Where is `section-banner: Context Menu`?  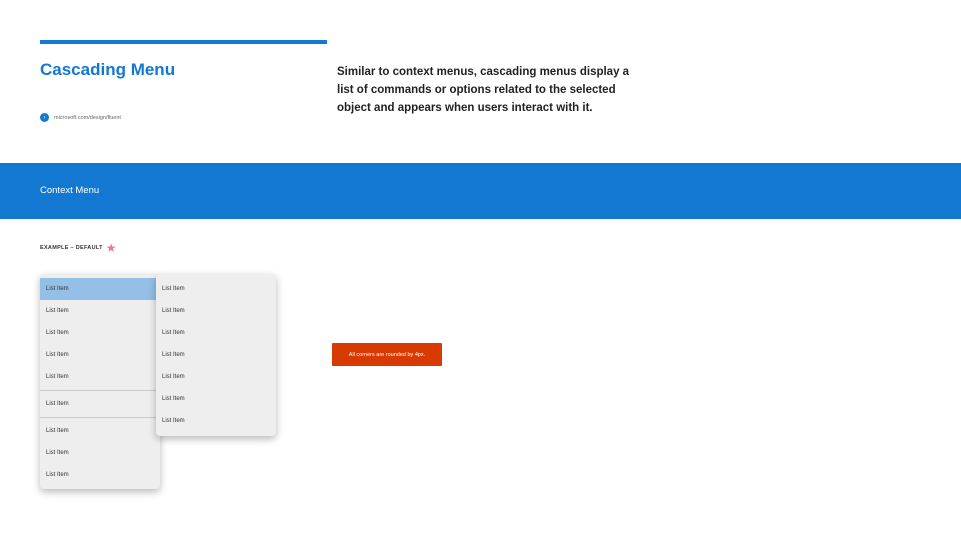
section-banner: Context Menu is located at coordinates (480, 191).